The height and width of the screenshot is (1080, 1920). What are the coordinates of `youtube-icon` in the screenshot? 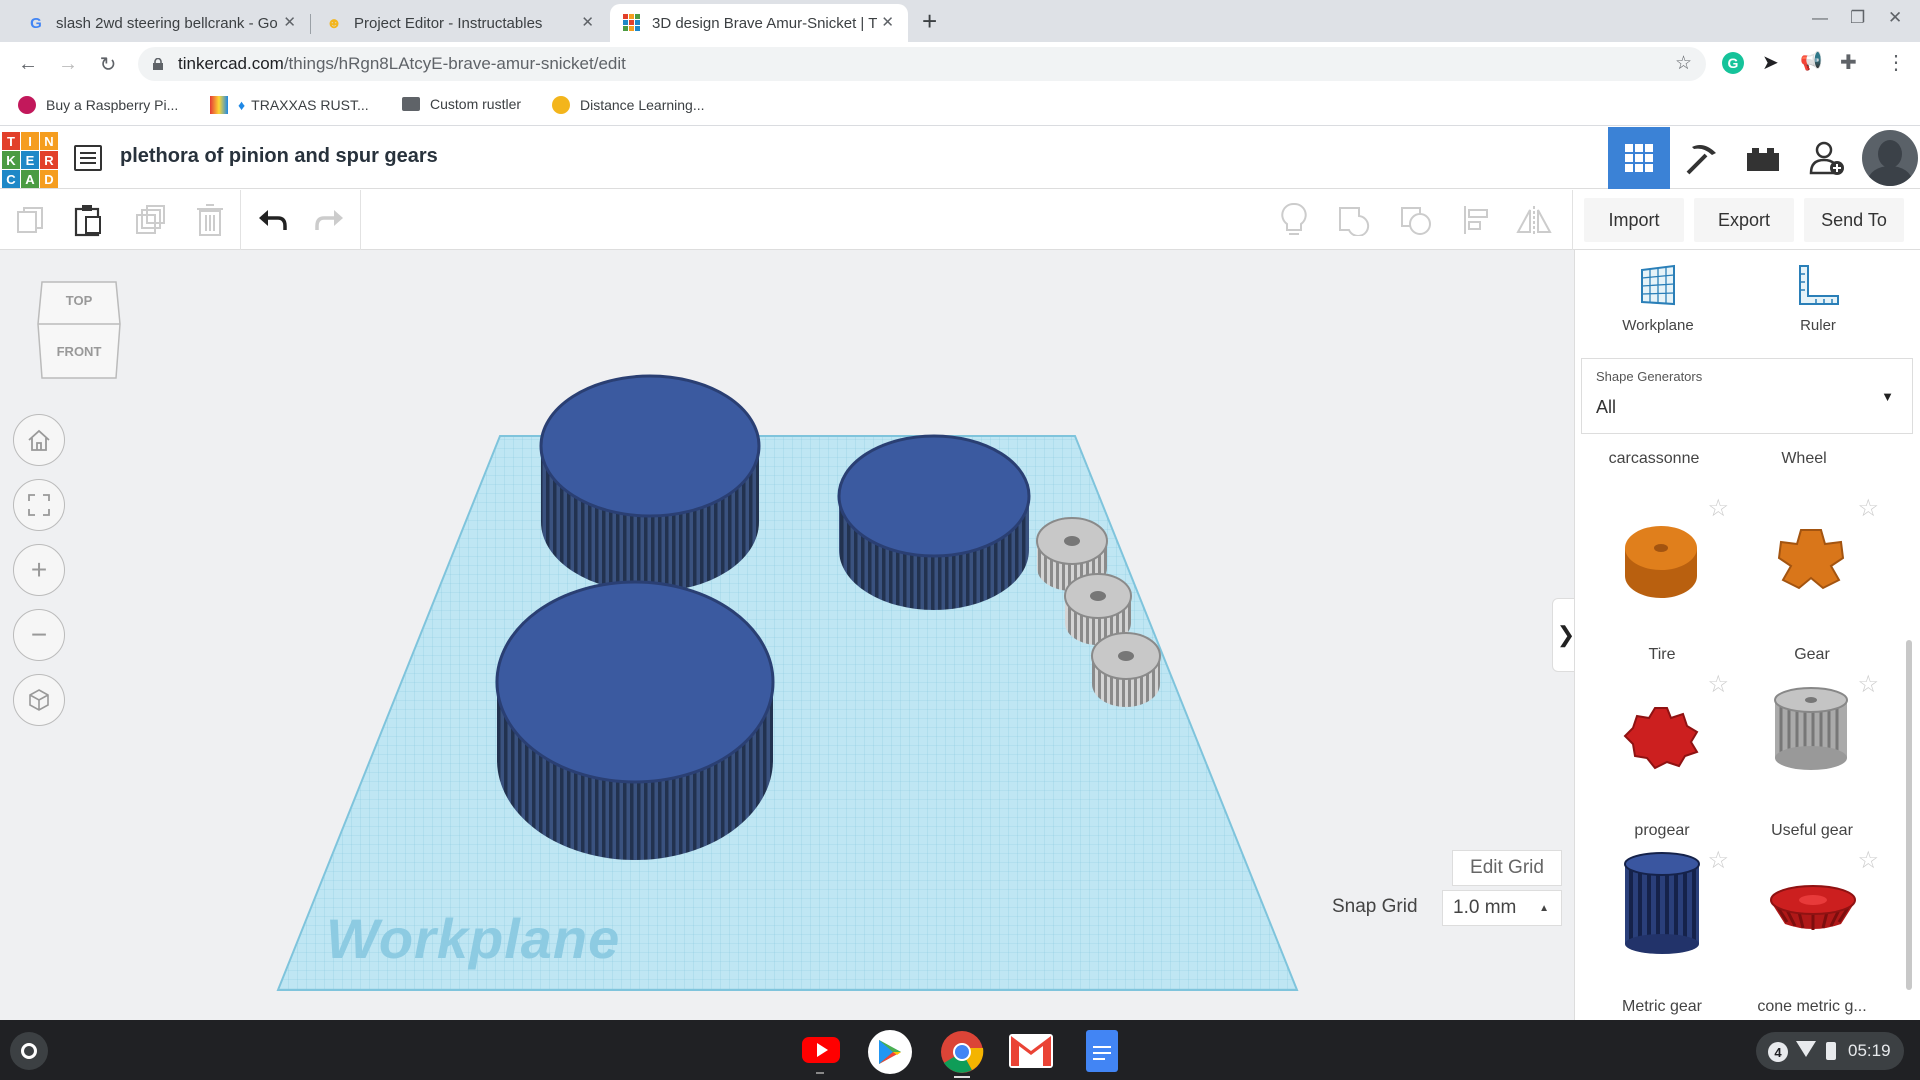 It's located at (821, 1050).